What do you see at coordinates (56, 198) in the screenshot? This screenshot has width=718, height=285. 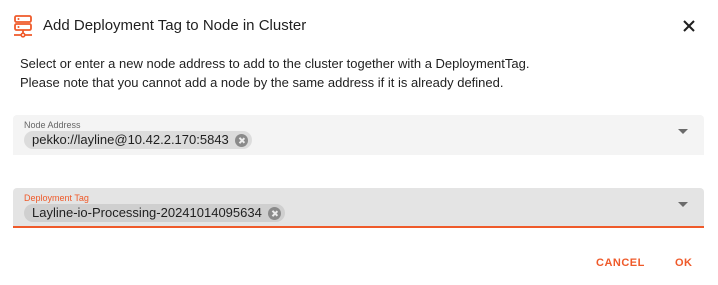 I see `deployment-tag-label: Deployment Tag` at bounding box center [56, 198].